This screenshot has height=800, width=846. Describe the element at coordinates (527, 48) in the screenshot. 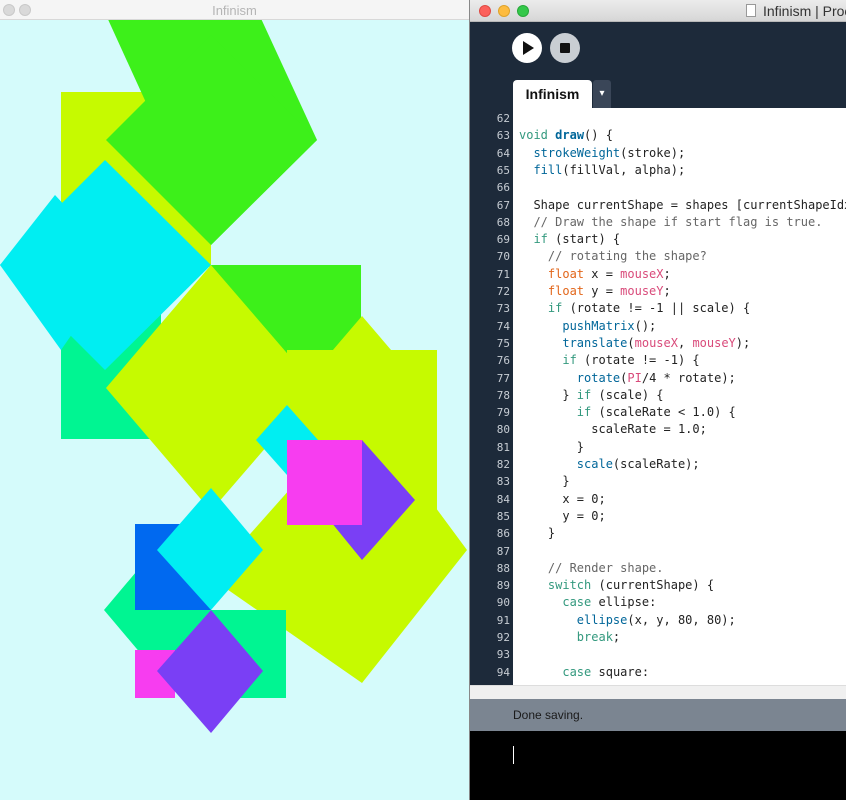

I see `run-button` at that location.